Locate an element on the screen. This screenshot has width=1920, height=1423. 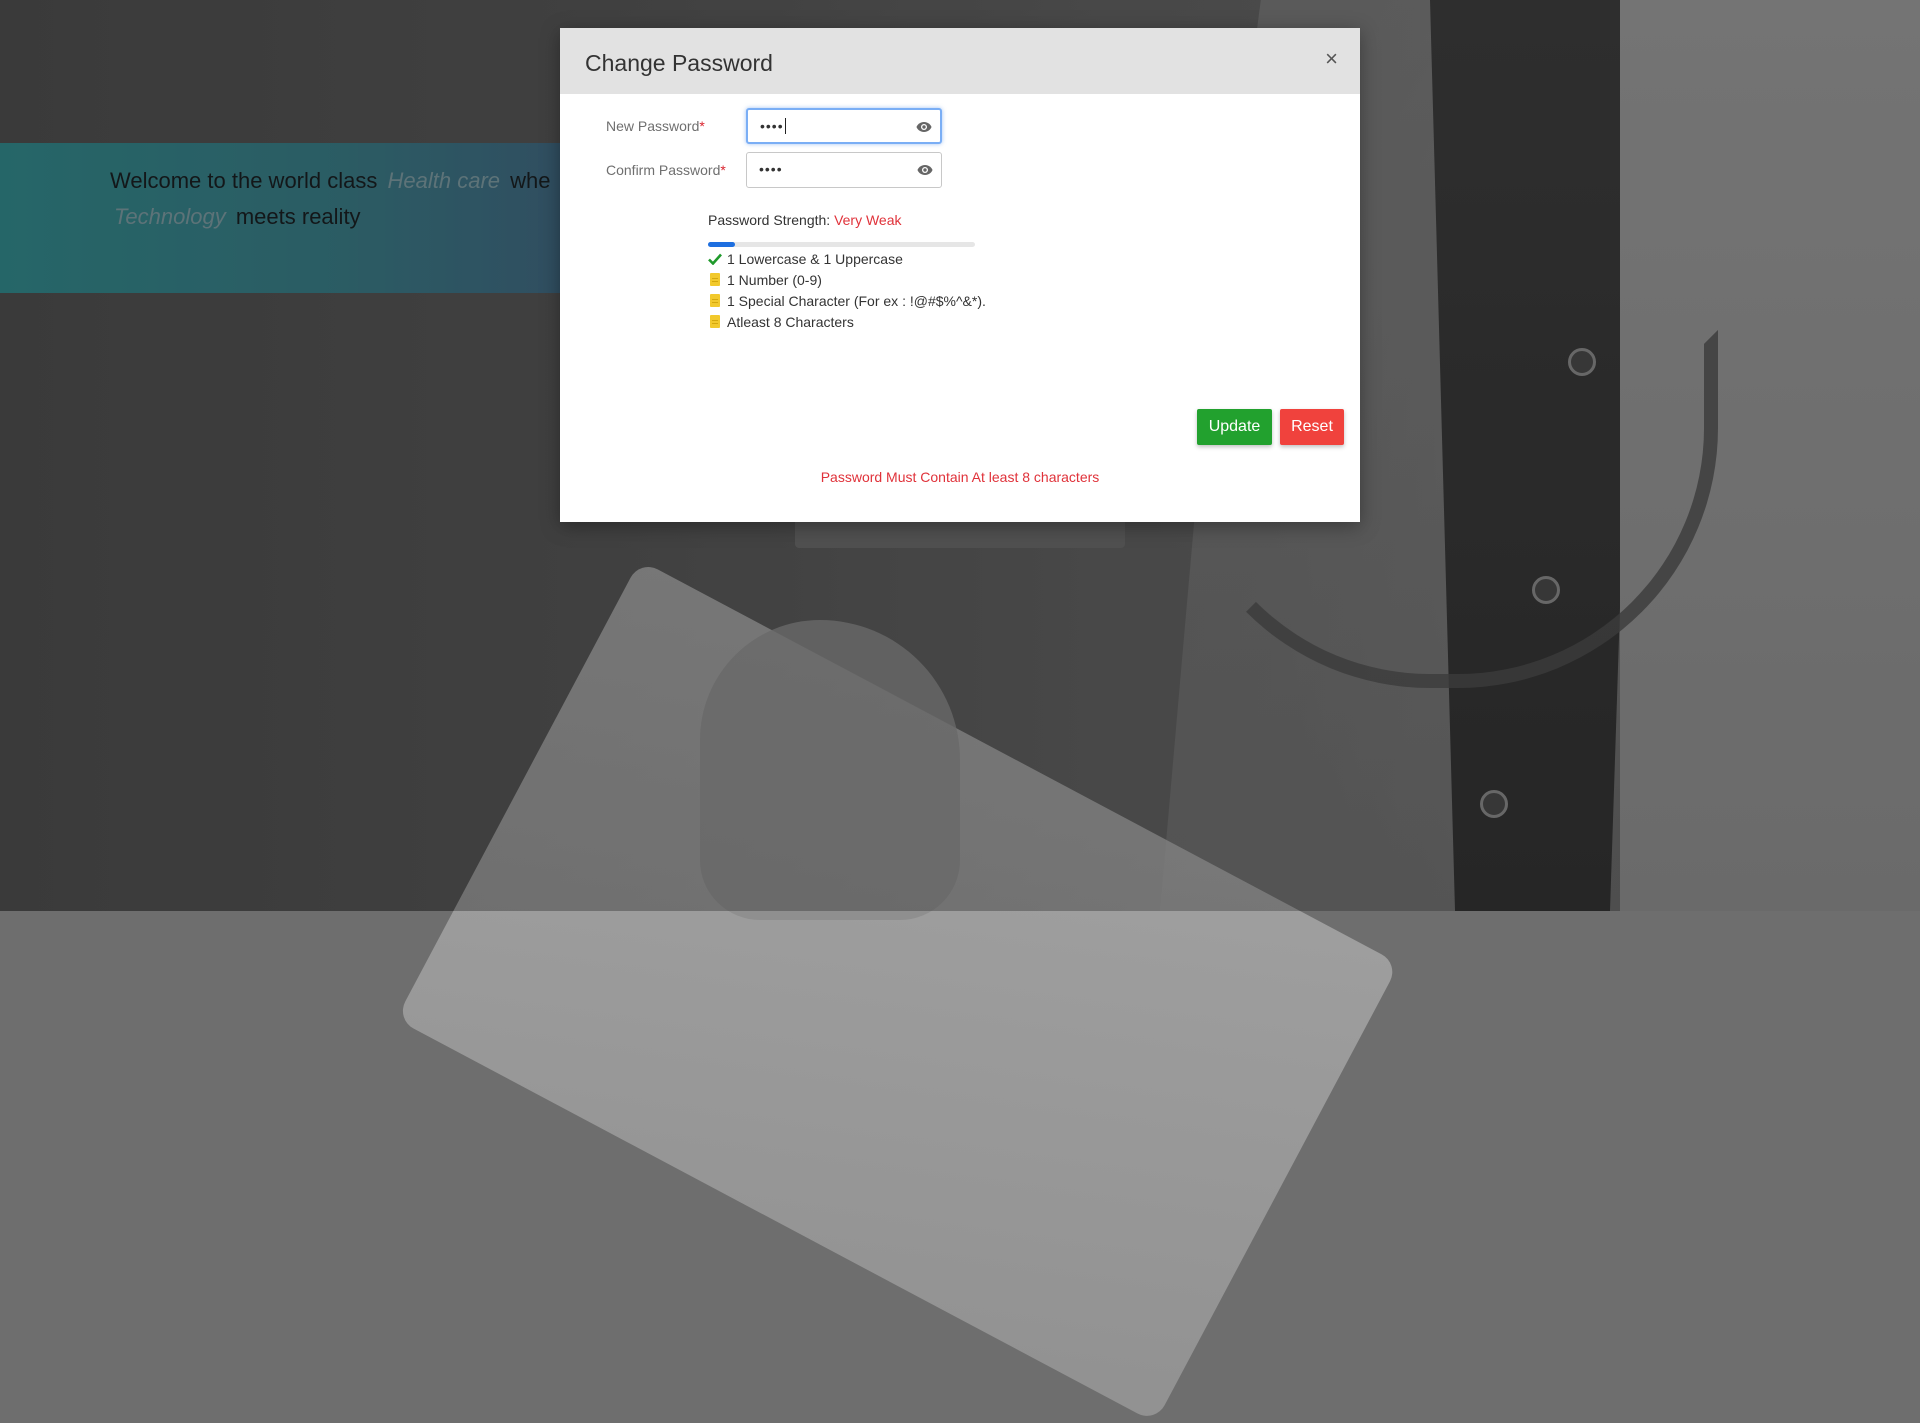
rule-text: 1 Special Character (For ex : !@#$%^&*). is located at coordinates (856, 300).